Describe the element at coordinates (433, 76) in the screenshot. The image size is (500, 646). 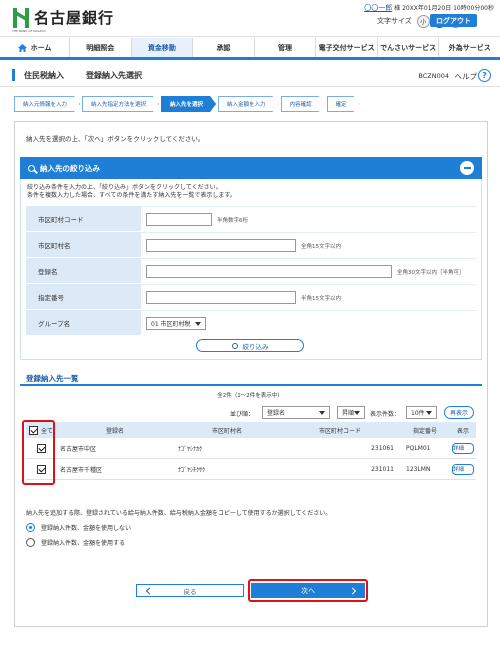
I see `screen-code: BCZN004` at that location.